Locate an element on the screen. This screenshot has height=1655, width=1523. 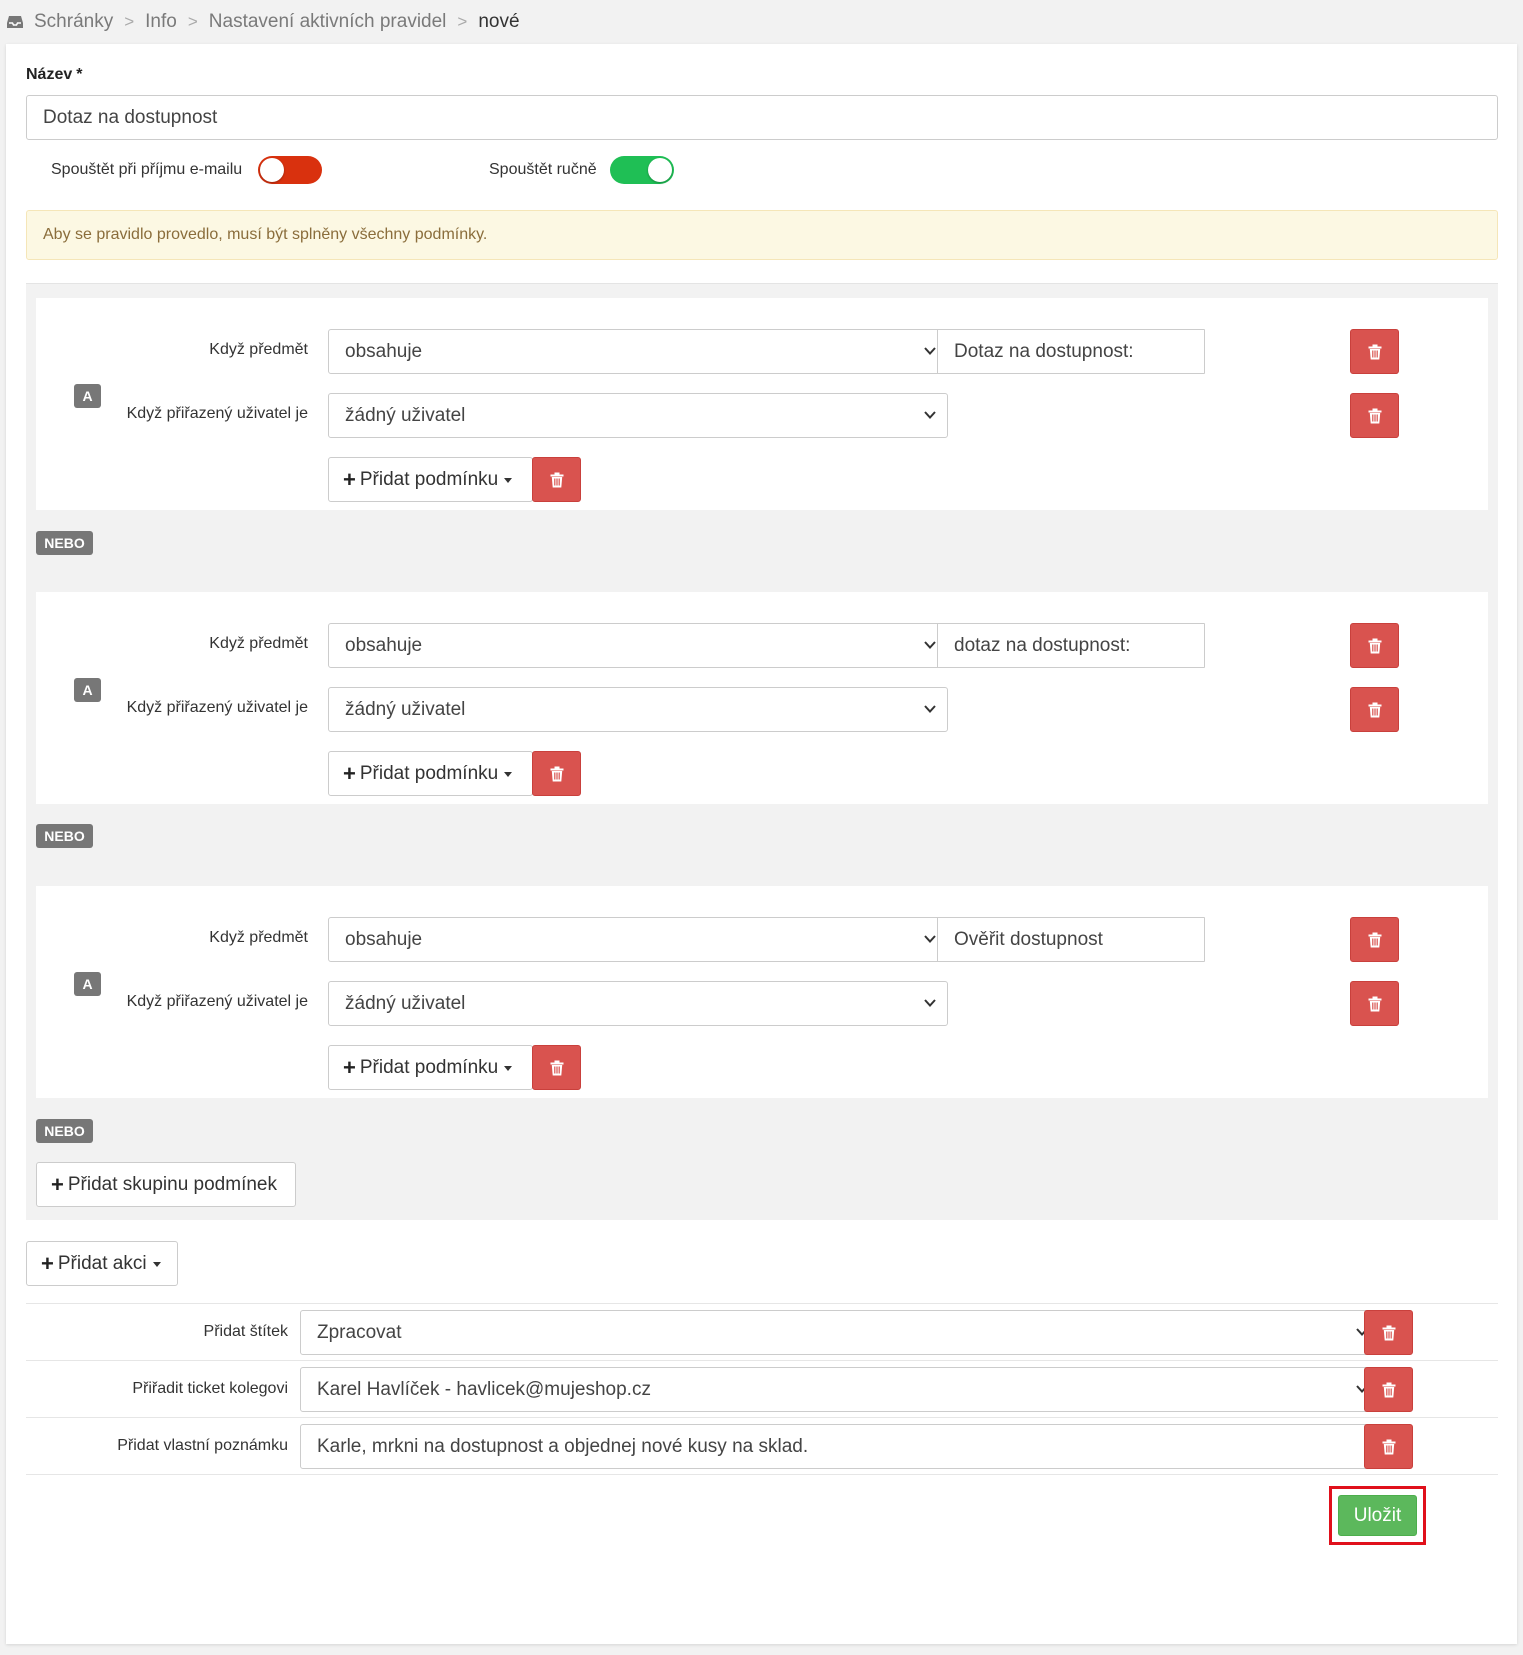
required-mark: * is located at coordinates (79, 74).